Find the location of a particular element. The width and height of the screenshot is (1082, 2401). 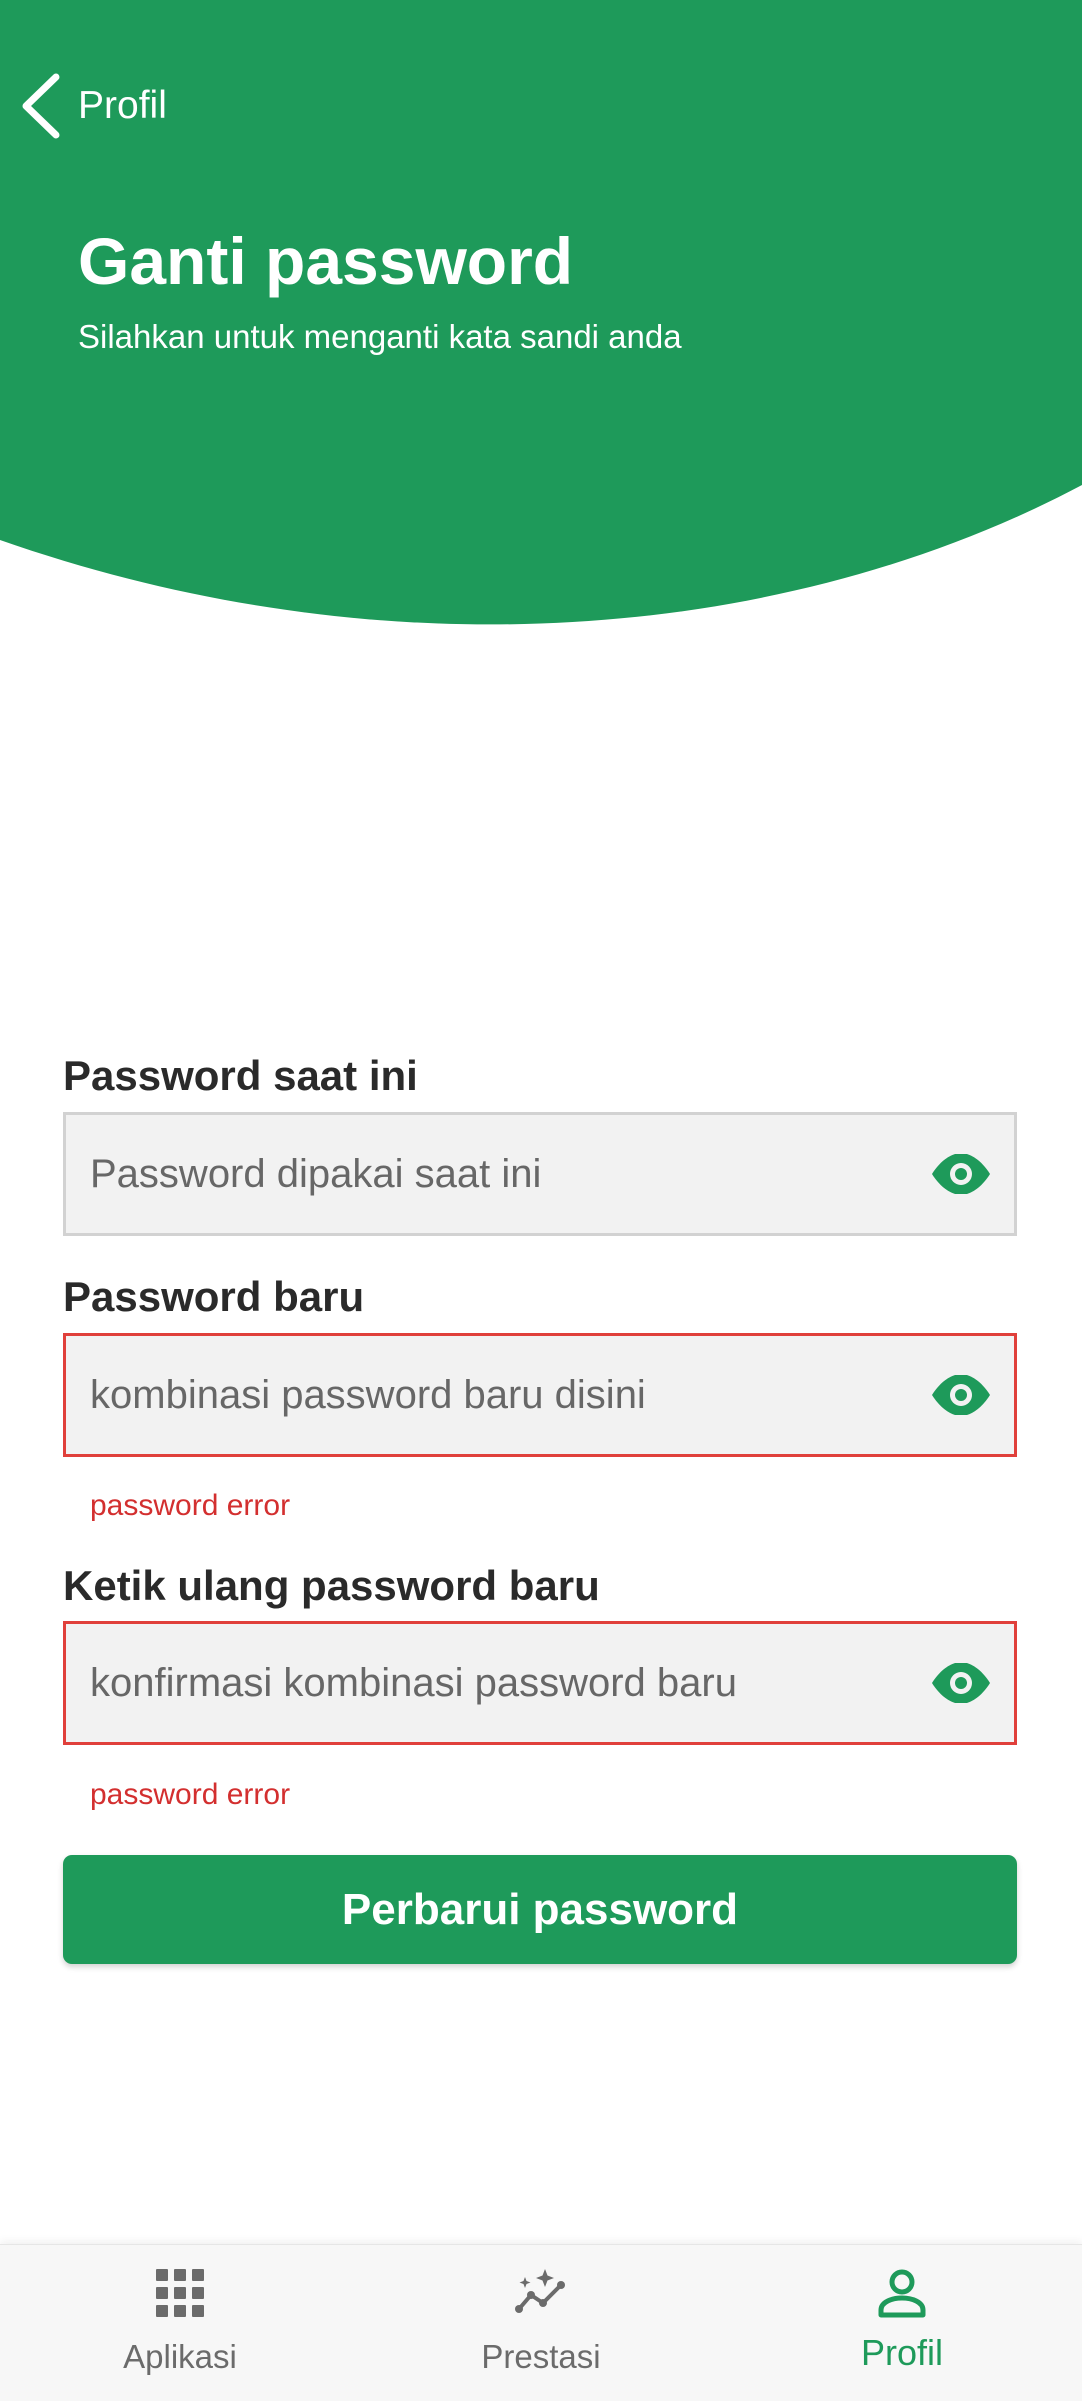

trend-sparkle-icon is located at coordinates (540, 2291).